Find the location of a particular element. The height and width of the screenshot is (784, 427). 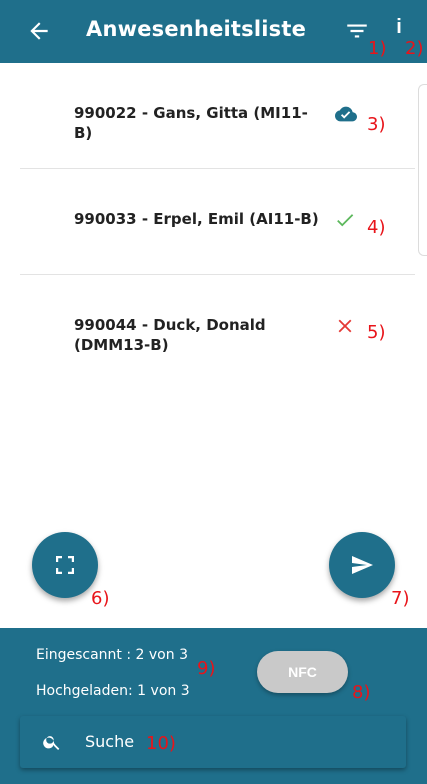

annotation-10: 10) is located at coordinates (161, 743).